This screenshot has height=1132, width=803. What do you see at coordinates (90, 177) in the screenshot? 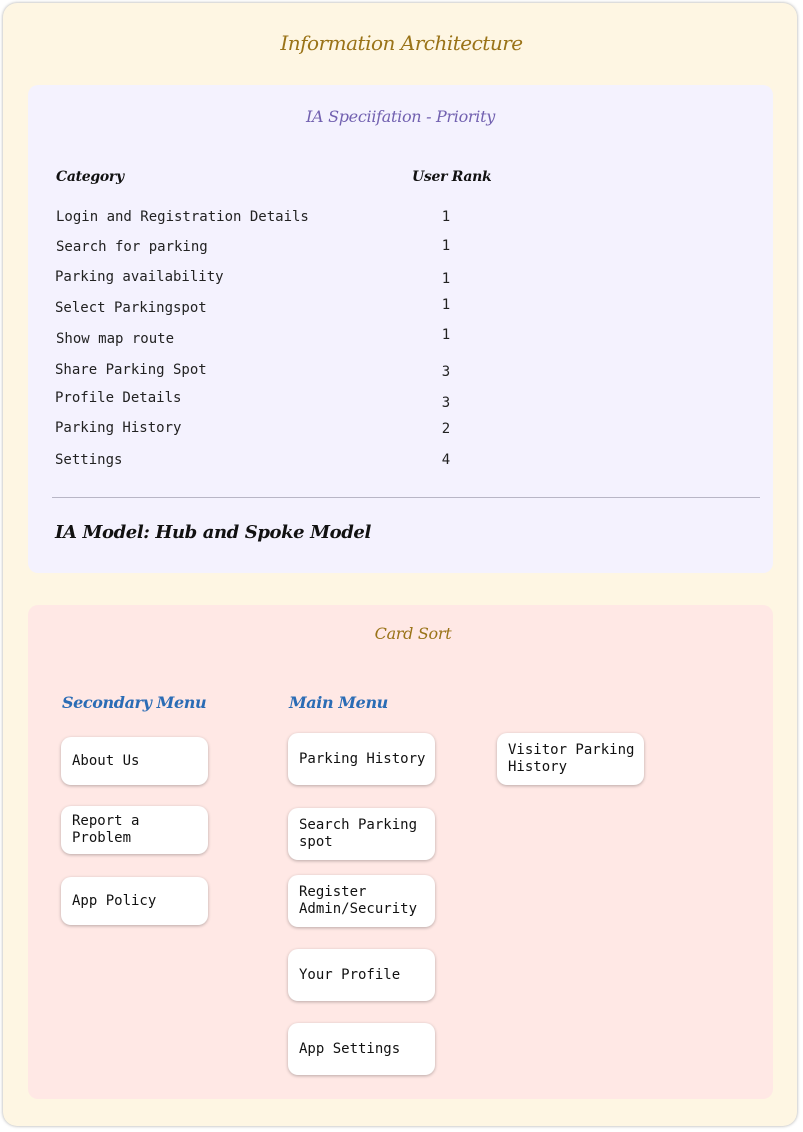
I see `category-column-header: Category` at bounding box center [90, 177].